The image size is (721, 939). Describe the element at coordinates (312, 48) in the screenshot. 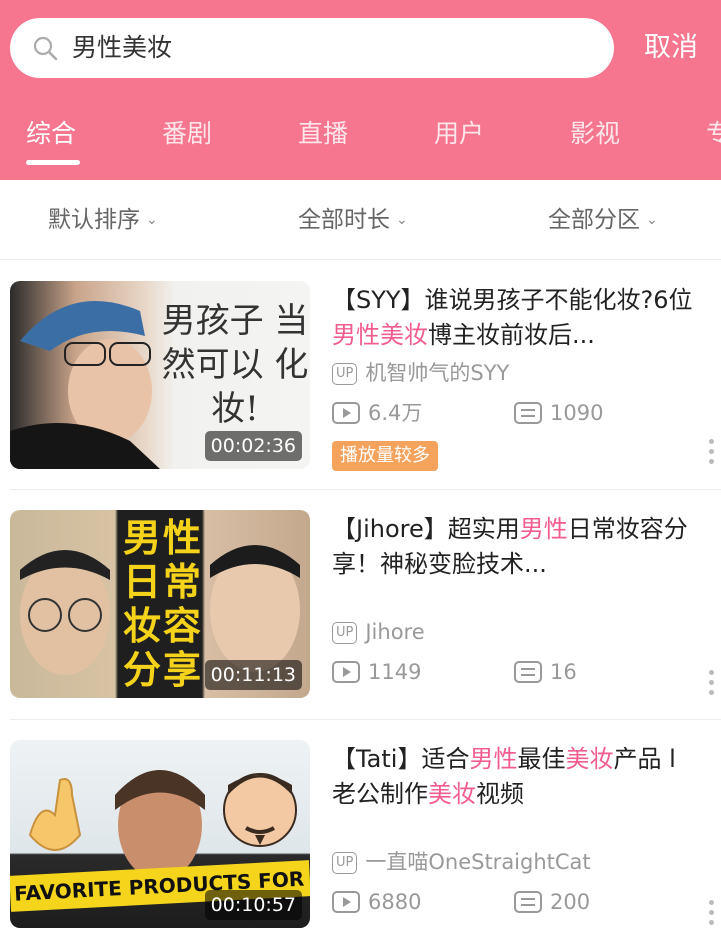

I see `search-bar: 男性美妆` at that location.